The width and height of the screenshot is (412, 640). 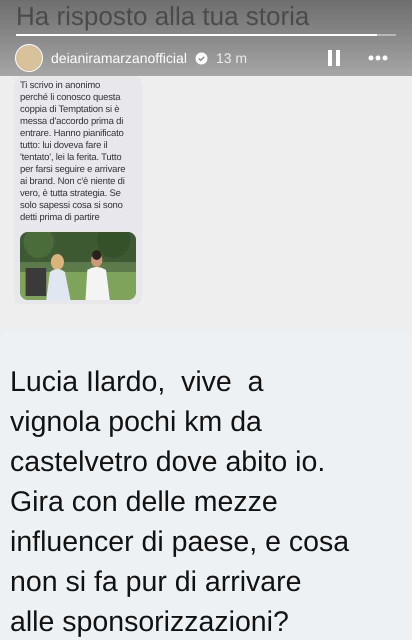 I want to click on shared-message-text: Ti scrivo in anonimo perché li conosco questa coppia di Temptation si è messa d'accordo prima di entrare. Hanno pianificato tutto: lui doveva fare il 'tentato', lei la ferita. Tutto per farsi seguire e arrivare ai brand. Non c'è niente di vero, è tutta strategia. Se solo sapessi cosa si sono detti prima di partire, so click(x=73, y=152).